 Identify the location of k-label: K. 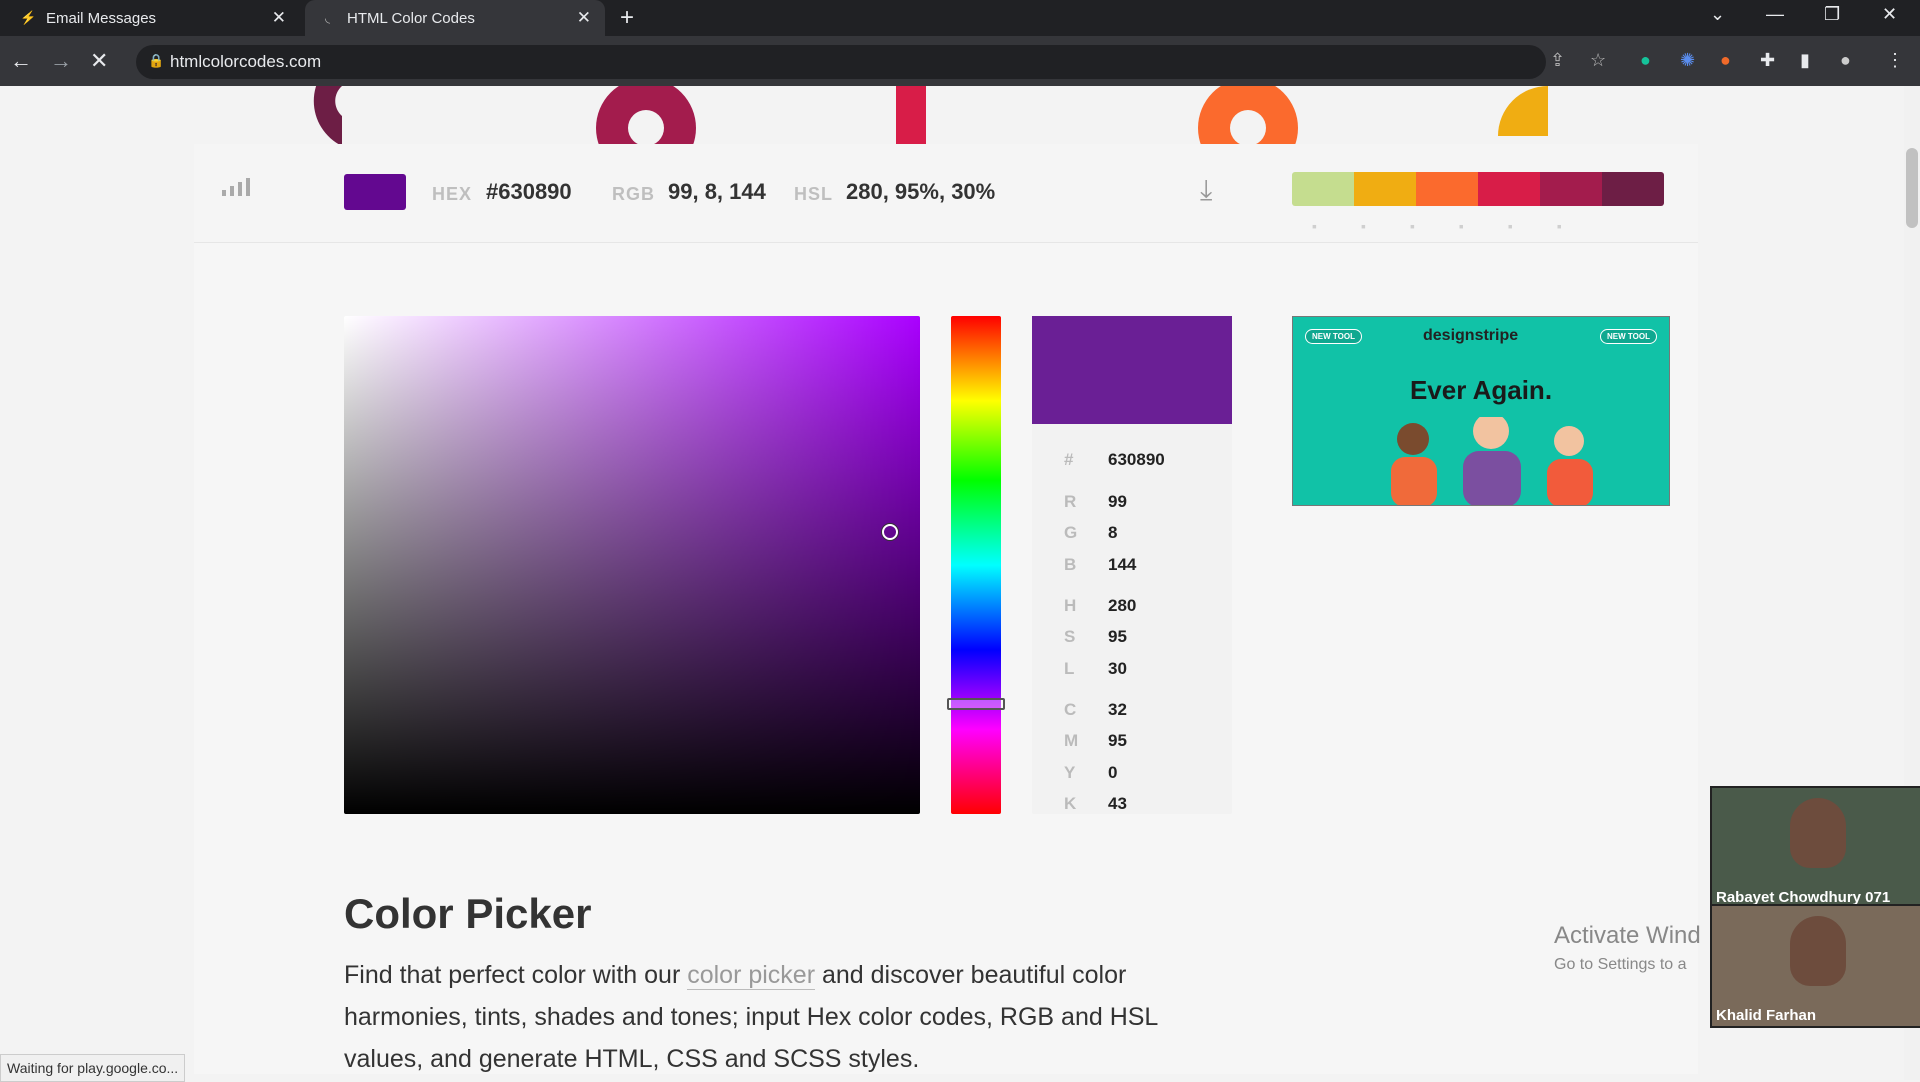
(1070, 803).